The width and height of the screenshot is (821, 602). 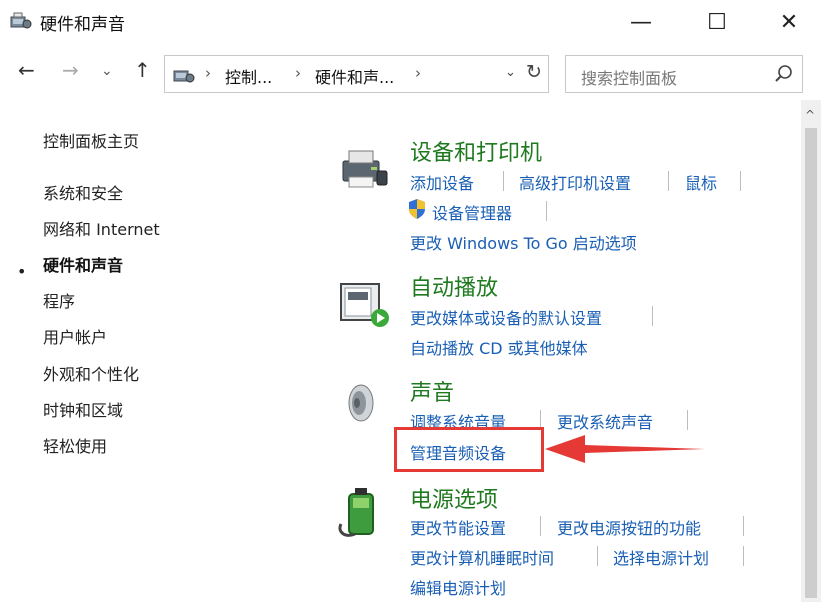 What do you see at coordinates (184, 76) in the screenshot?
I see `control-panel-icon` at bounding box center [184, 76].